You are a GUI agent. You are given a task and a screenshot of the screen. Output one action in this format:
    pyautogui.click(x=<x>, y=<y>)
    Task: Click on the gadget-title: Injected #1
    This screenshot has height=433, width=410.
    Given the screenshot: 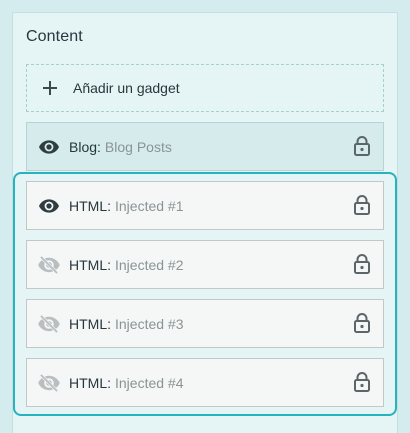 What is the action you would take?
    pyautogui.click(x=149, y=205)
    